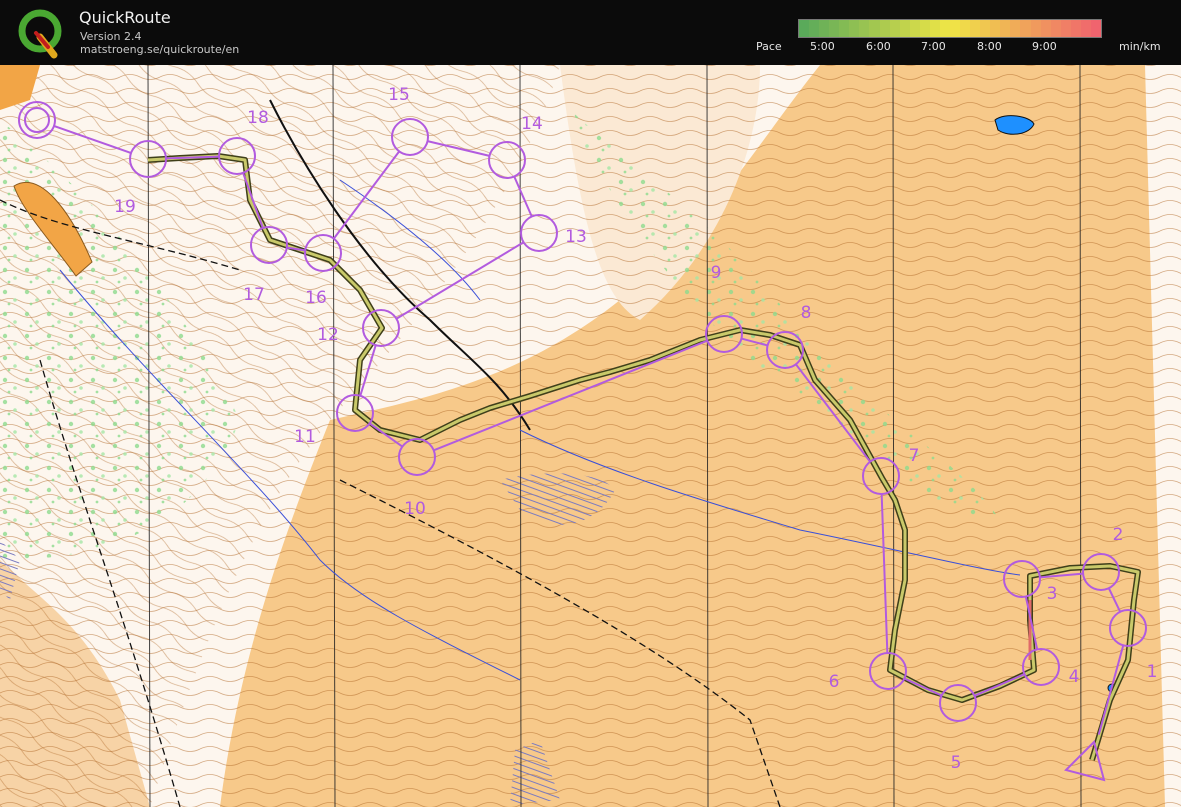 The height and width of the screenshot is (807, 1181). What do you see at coordinates (1044, 46) in the screenshot?
I see `pace-tick: 9:00` at bounding box center [1044, 46].